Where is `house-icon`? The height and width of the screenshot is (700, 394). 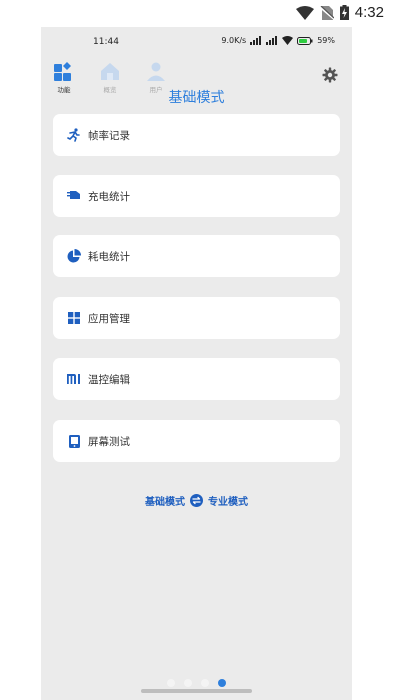 house-icon is located at coordinates (110, 71).